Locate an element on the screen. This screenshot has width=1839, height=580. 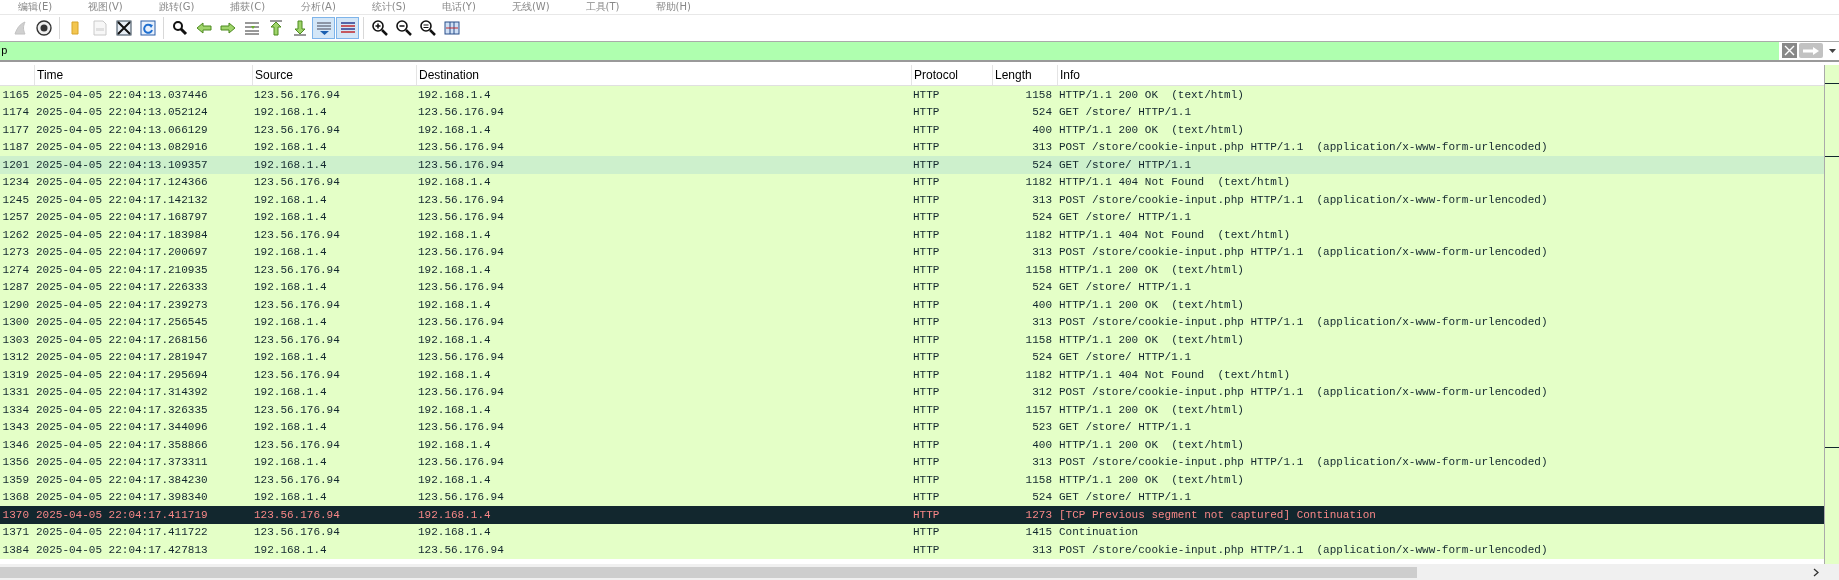
packet-row: 1359 2025-04-05 22:04:17.384230 123.56.176.94 192.168.1.4 HTTP 1158 HTTP/1.1 200 OK (text/html) is located at coordinates (912, 480).